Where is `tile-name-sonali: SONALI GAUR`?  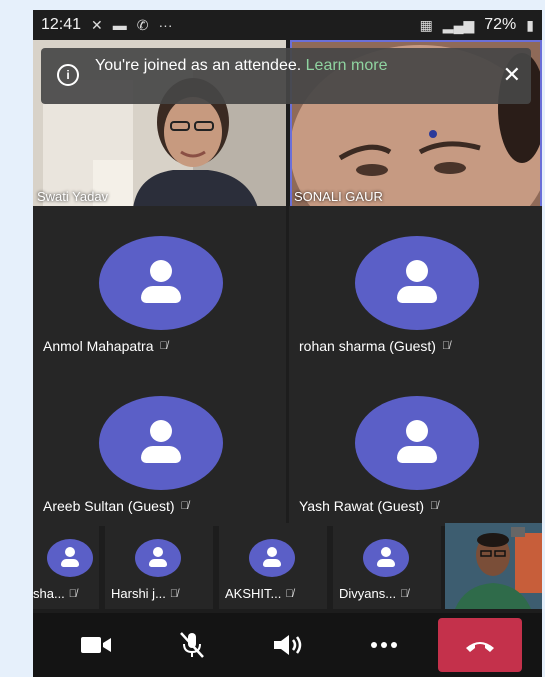
tile-name-sonali: SONALI GAUR is located at coordinates (338, 196).